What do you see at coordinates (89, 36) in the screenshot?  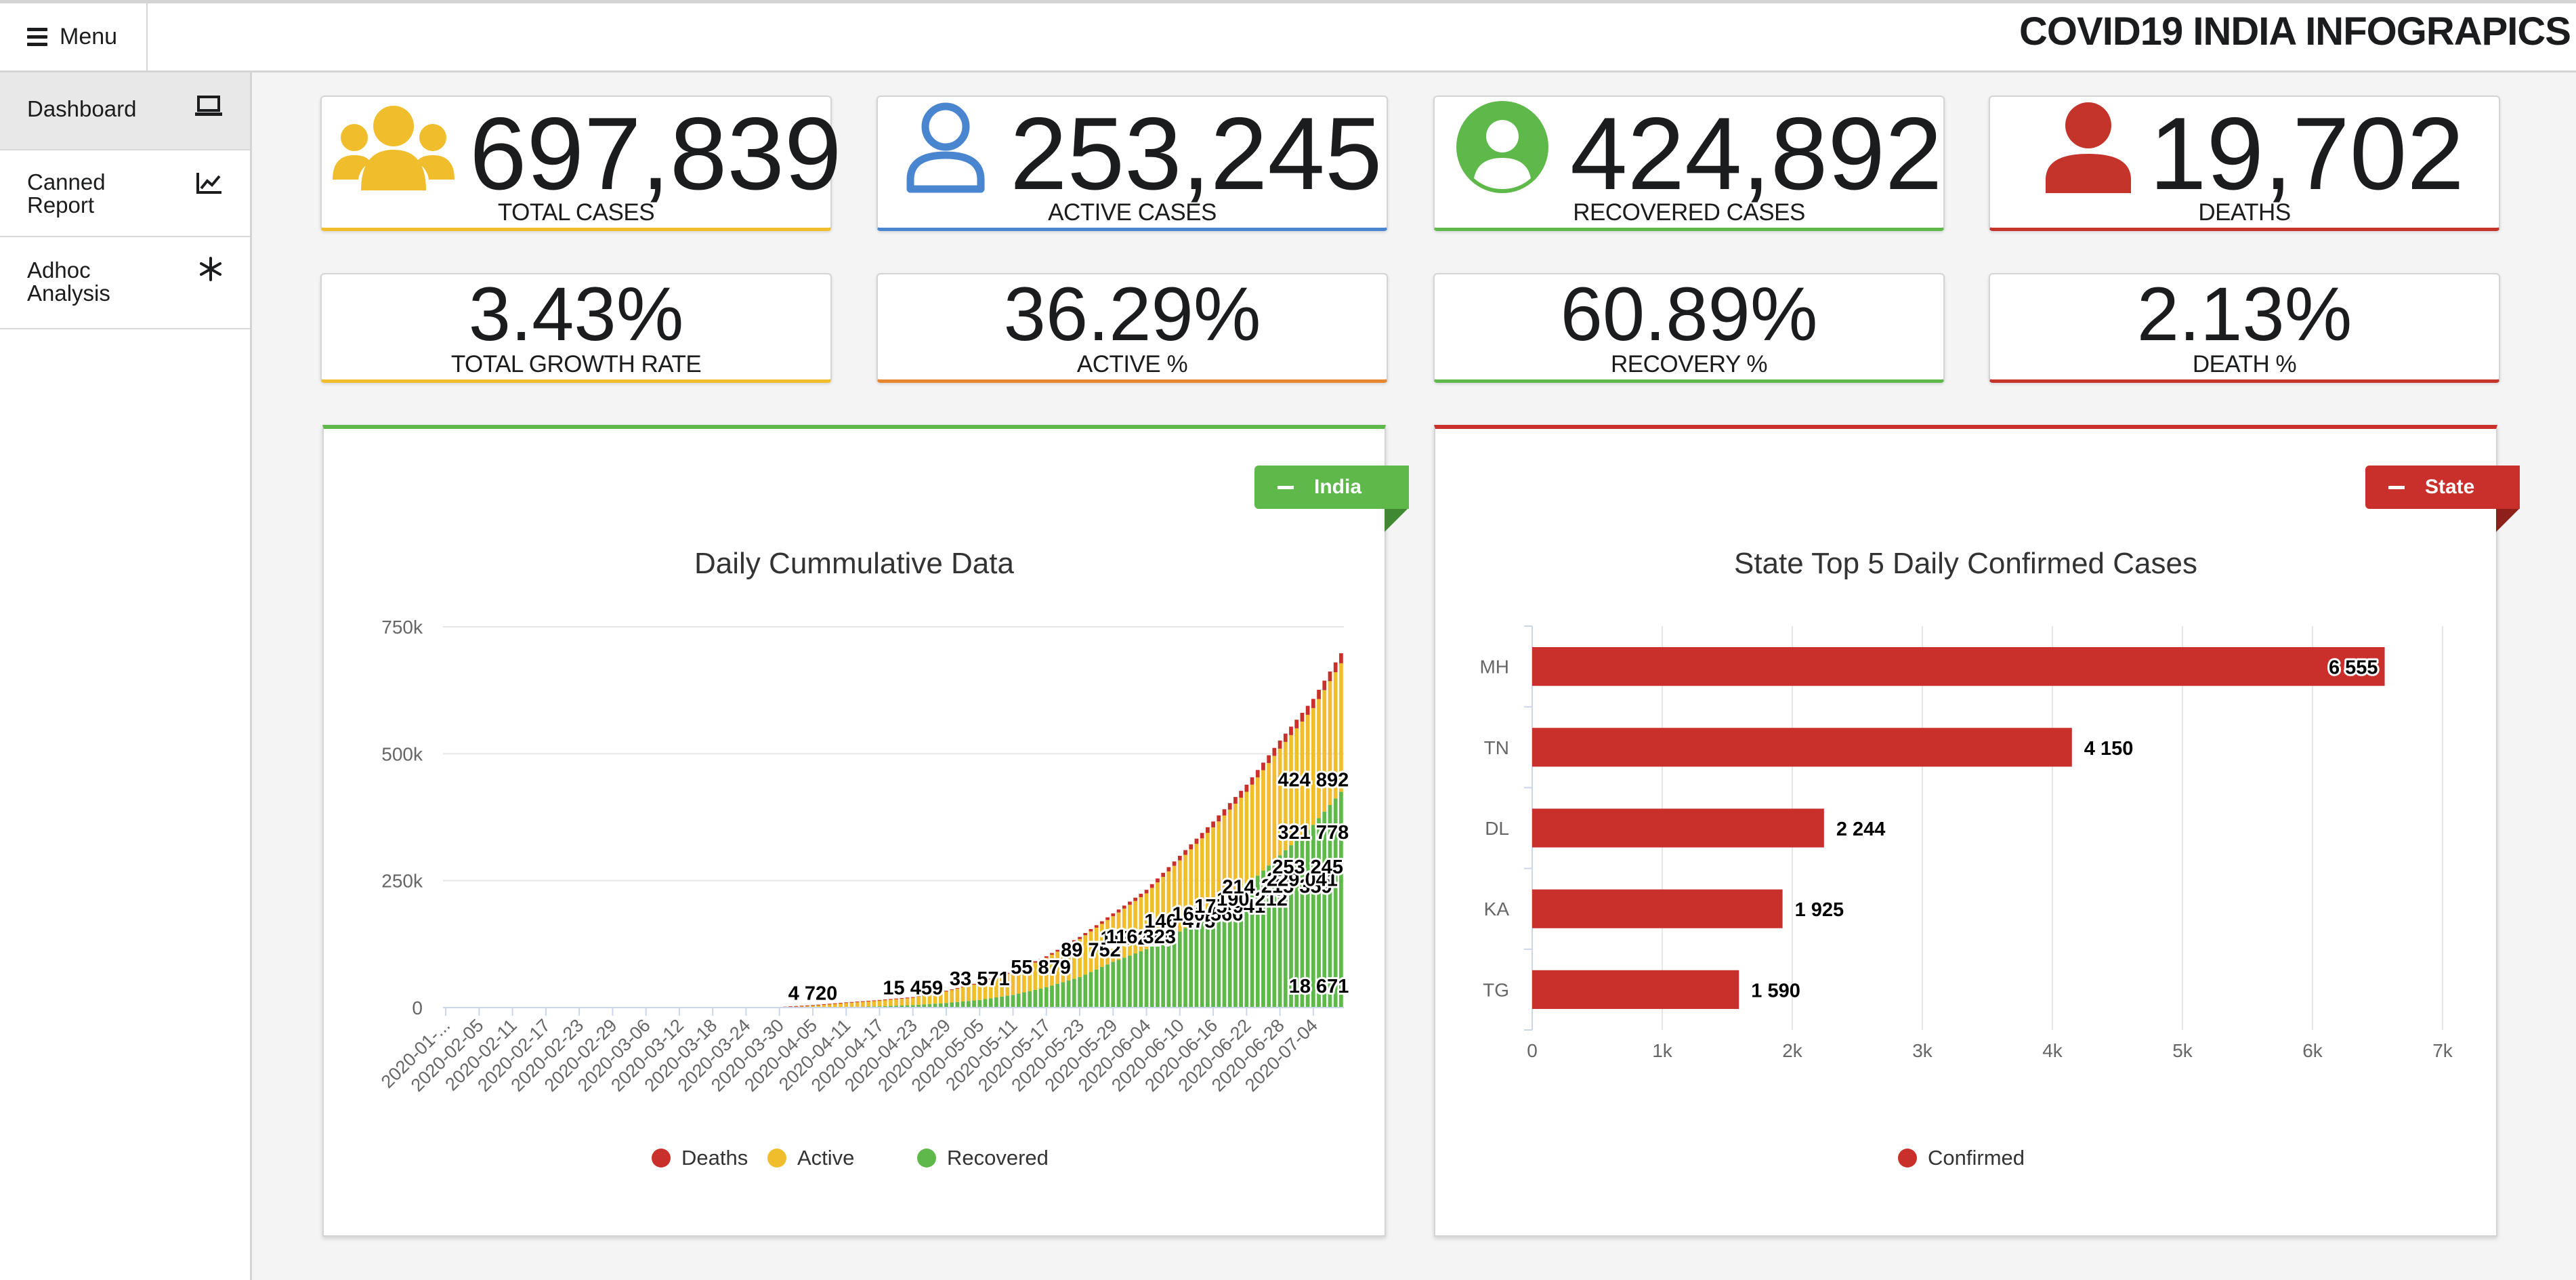 I see `menu-label: Menu` at bounding box center [89, 36].